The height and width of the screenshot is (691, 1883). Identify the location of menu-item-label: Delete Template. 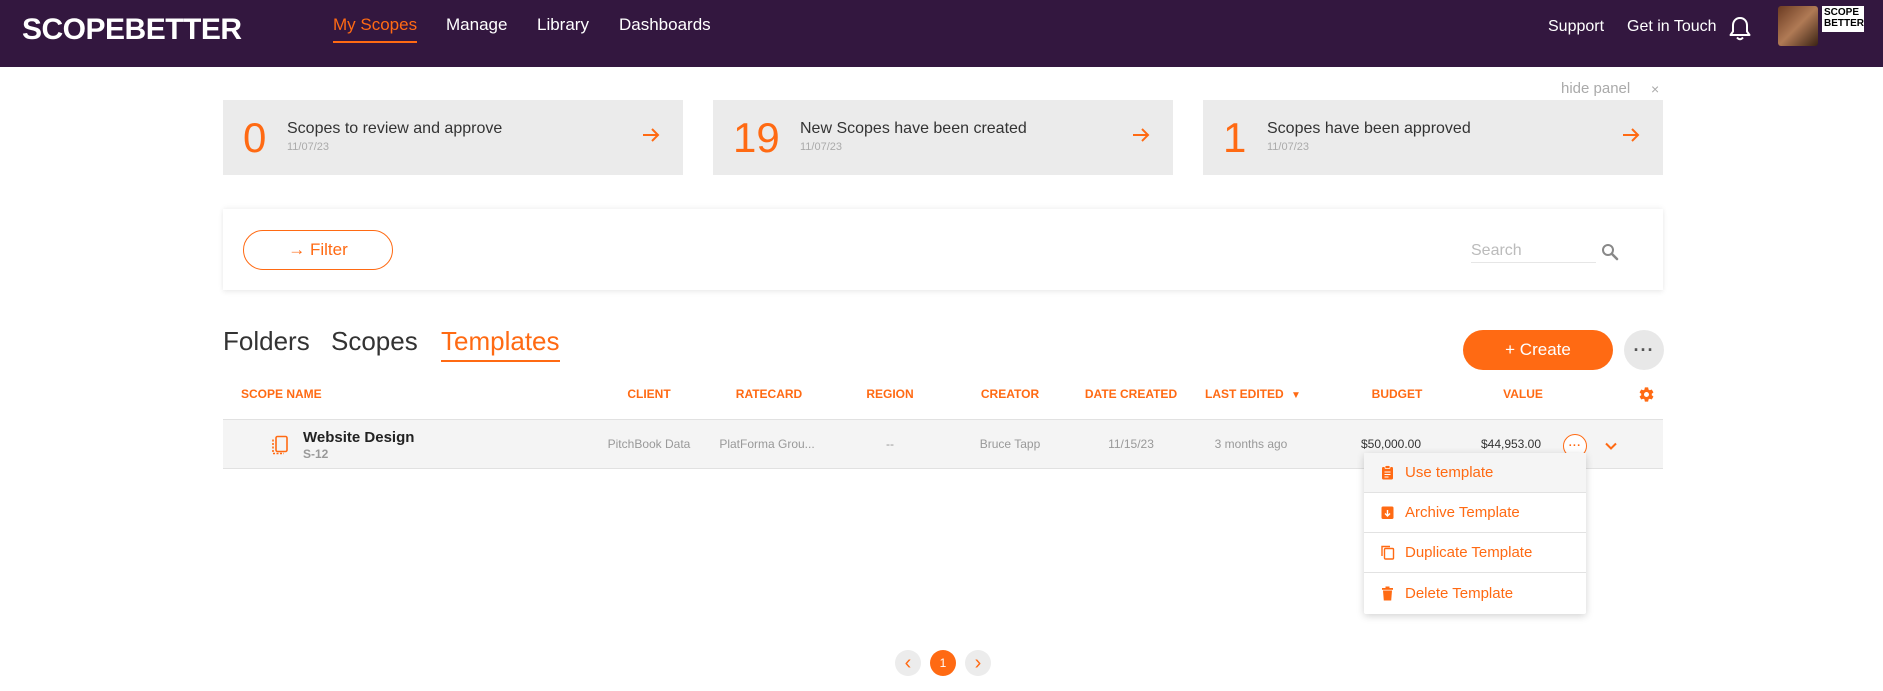
(1459, 593).